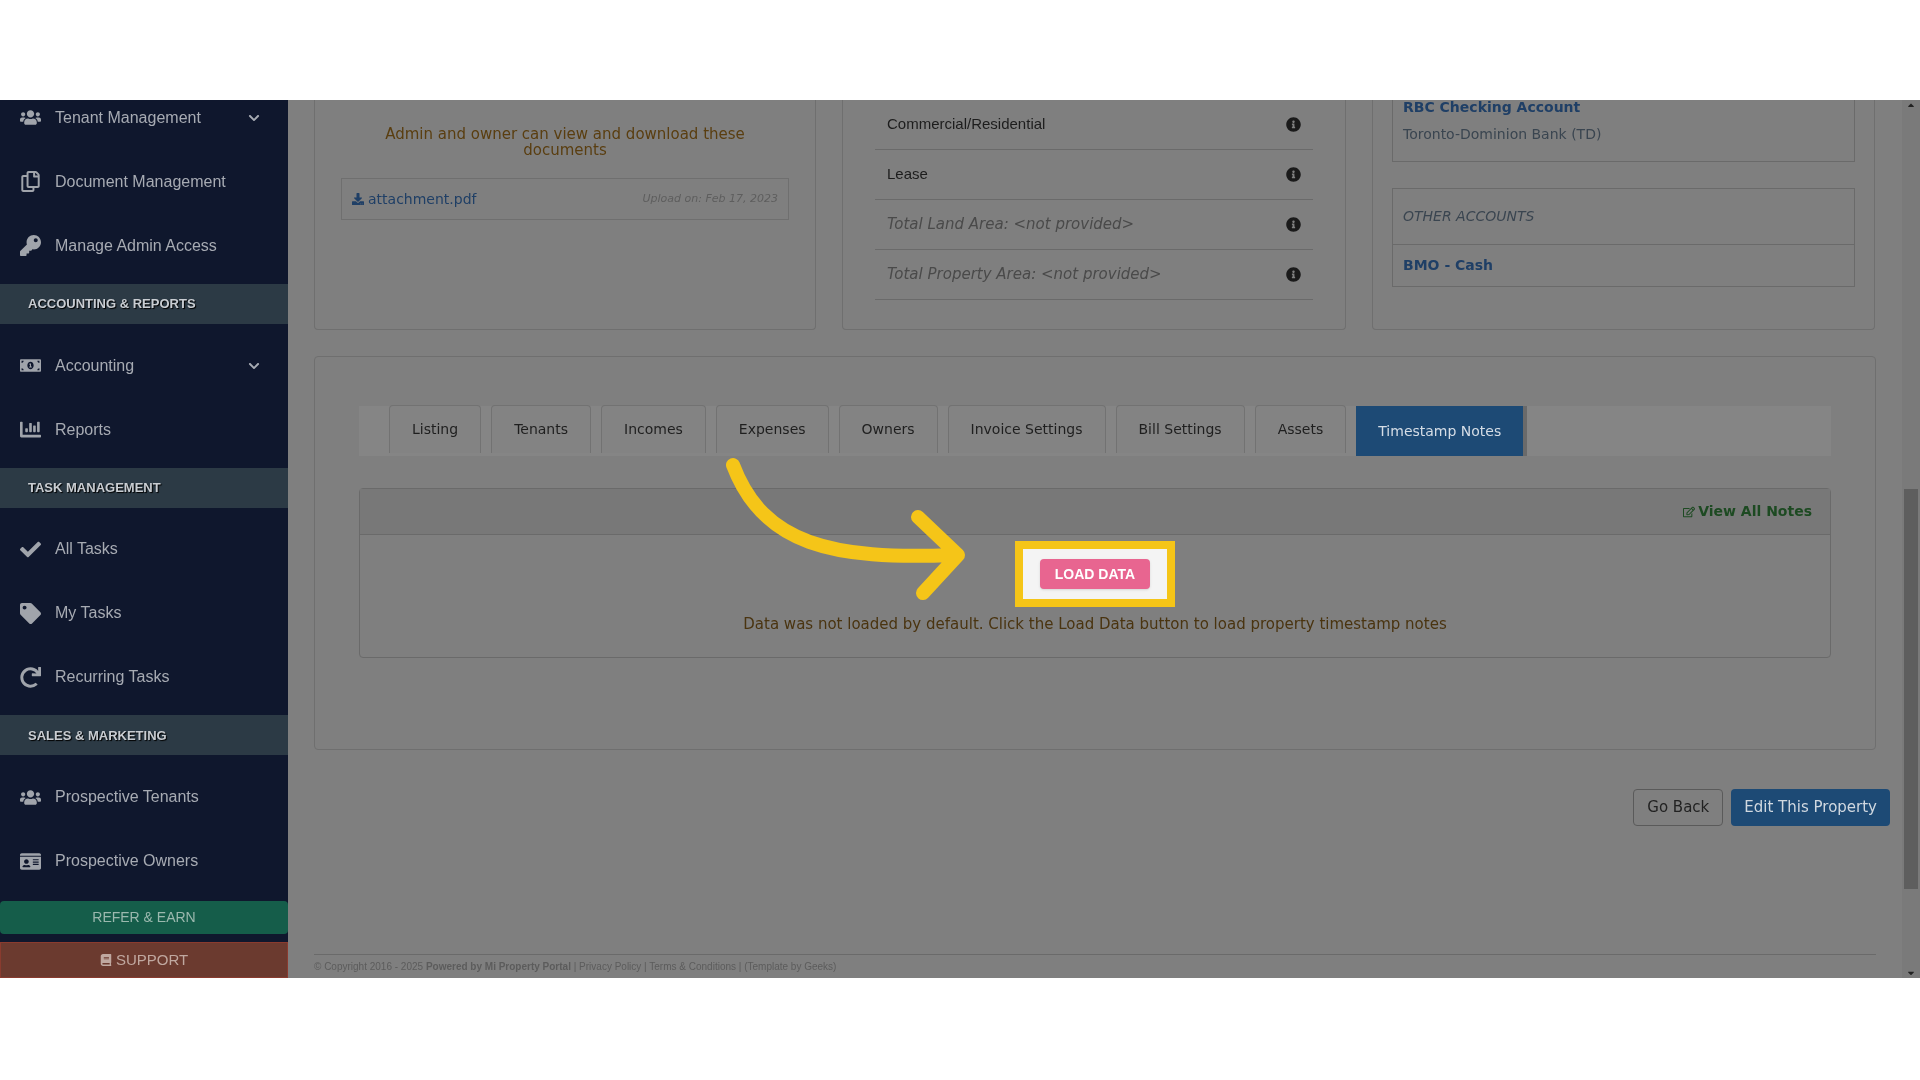 The height and width of the screenshot is (1080, 1920). What do you see at coordinates (1180, 429) in the screenshot?
I see `tab: Bill Settings` at bounding box center [1180, 429].